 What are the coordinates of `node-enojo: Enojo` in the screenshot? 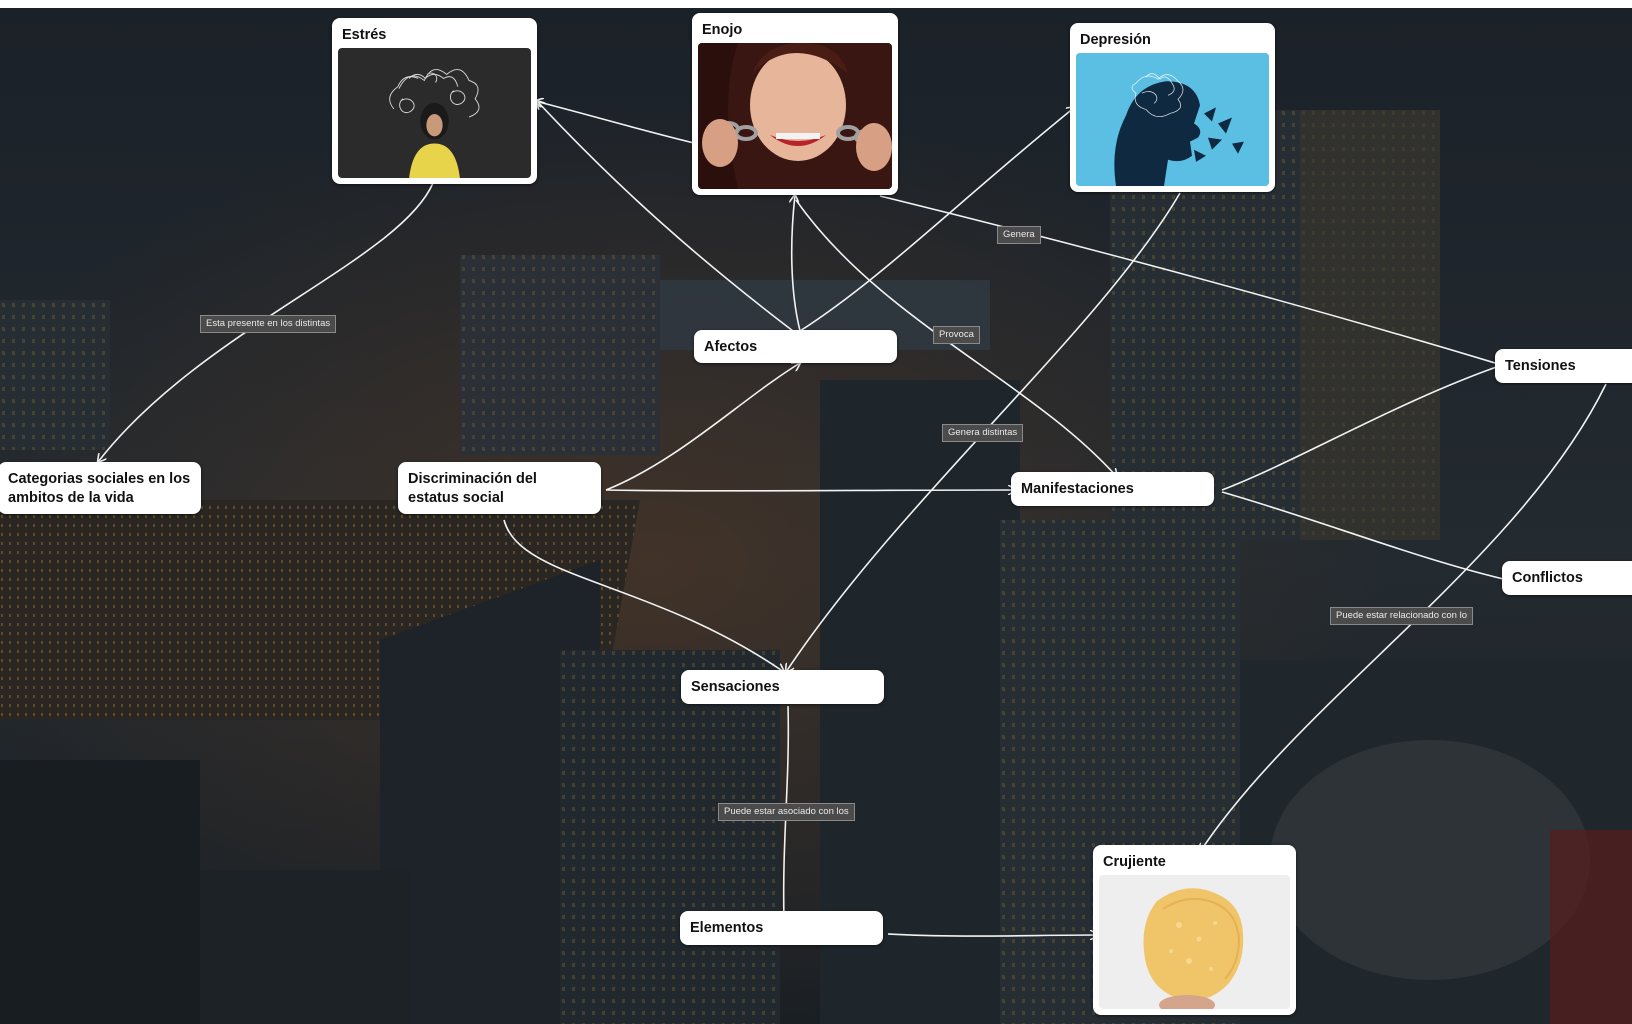 It's located at (795, 104).